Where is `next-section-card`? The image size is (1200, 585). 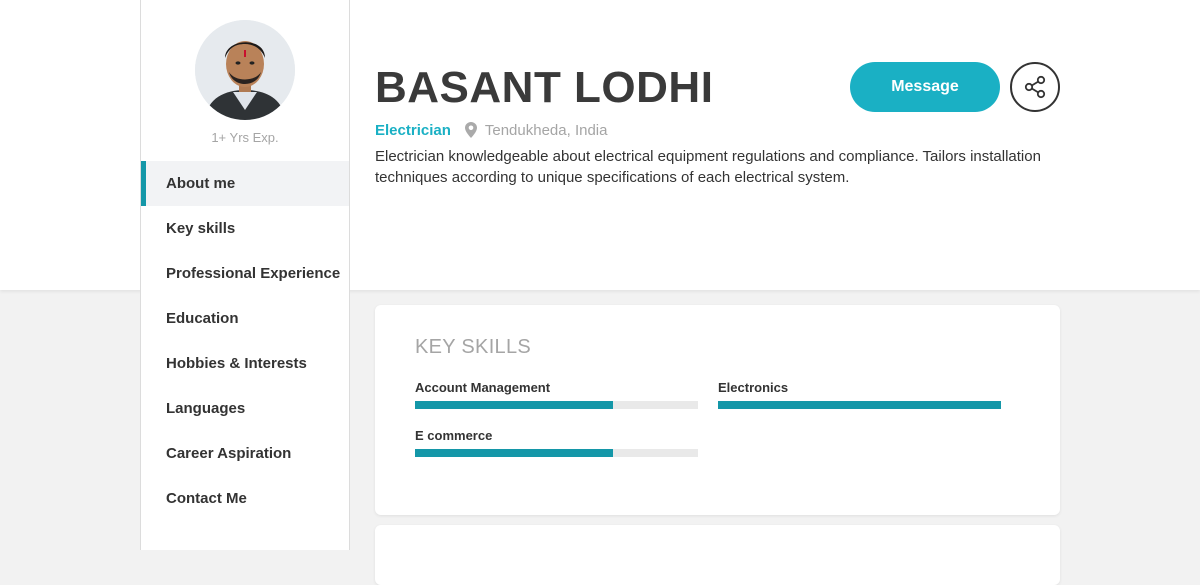 next-section-card is located at coordinates (717, 555).